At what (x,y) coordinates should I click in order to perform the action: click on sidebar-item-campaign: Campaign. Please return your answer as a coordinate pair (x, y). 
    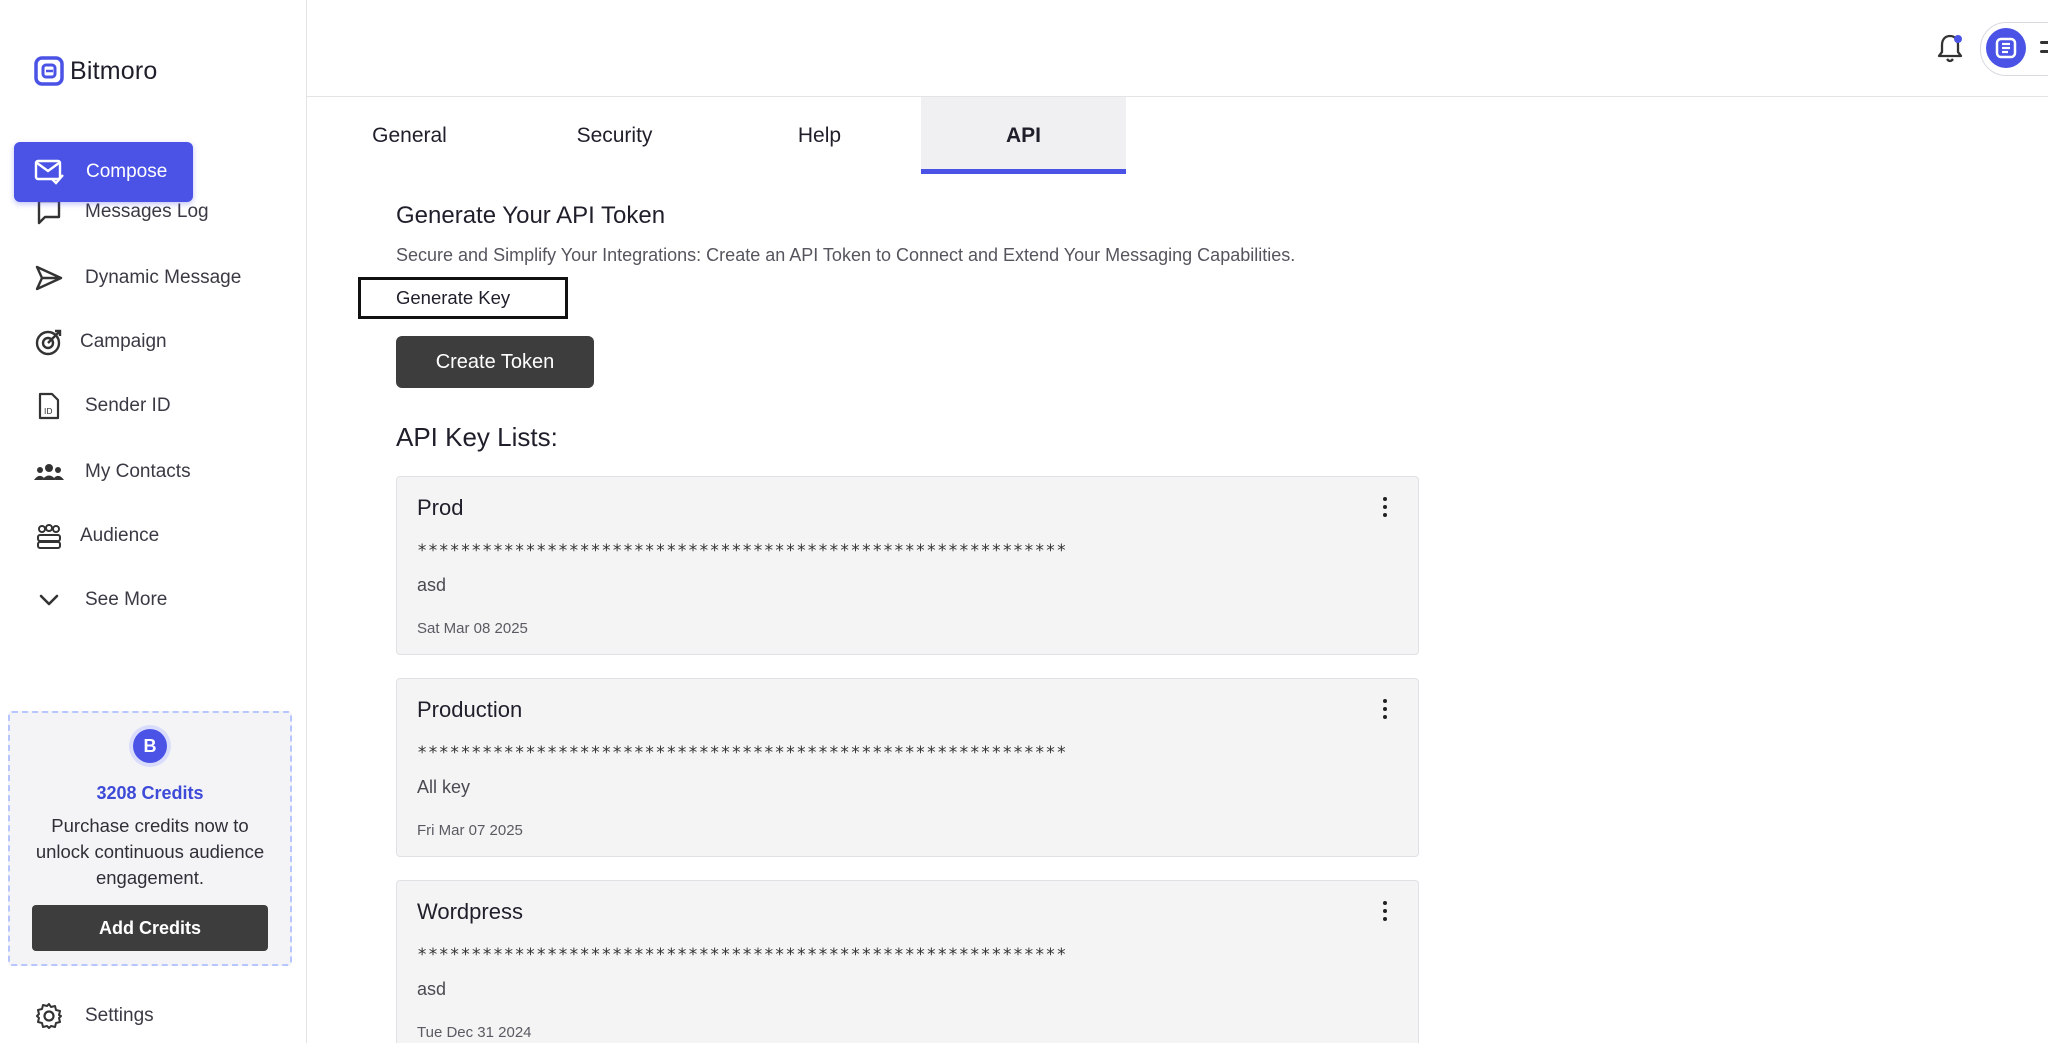
    Looking at the image, I should click on (153, 342).